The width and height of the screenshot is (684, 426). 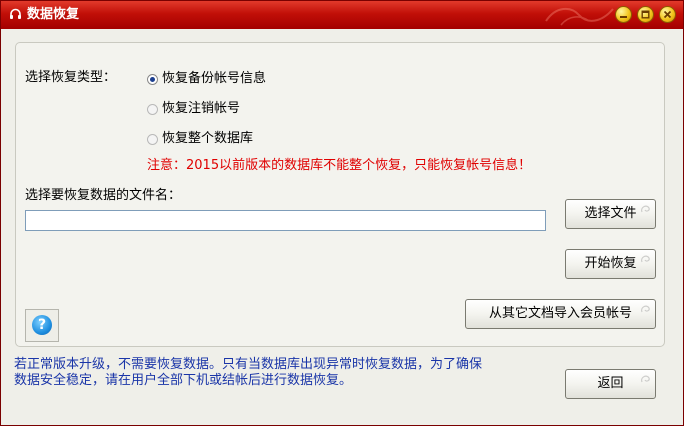 I want to click on window-title: 数据恢复, so click(x=53, y=14).